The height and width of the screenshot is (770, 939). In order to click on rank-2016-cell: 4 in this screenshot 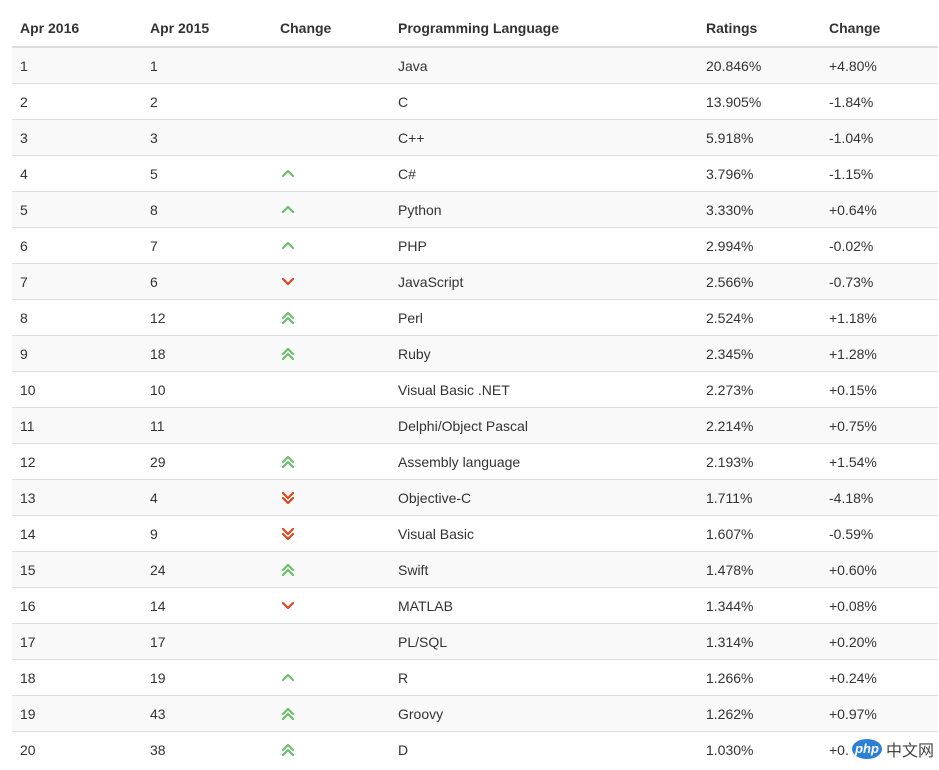, I will do `click(77, 173)`.